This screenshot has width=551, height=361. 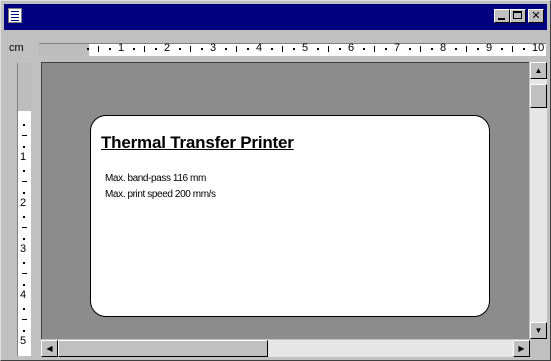 I want to click on ruler-unit: cm, so click(x=16, y=48).